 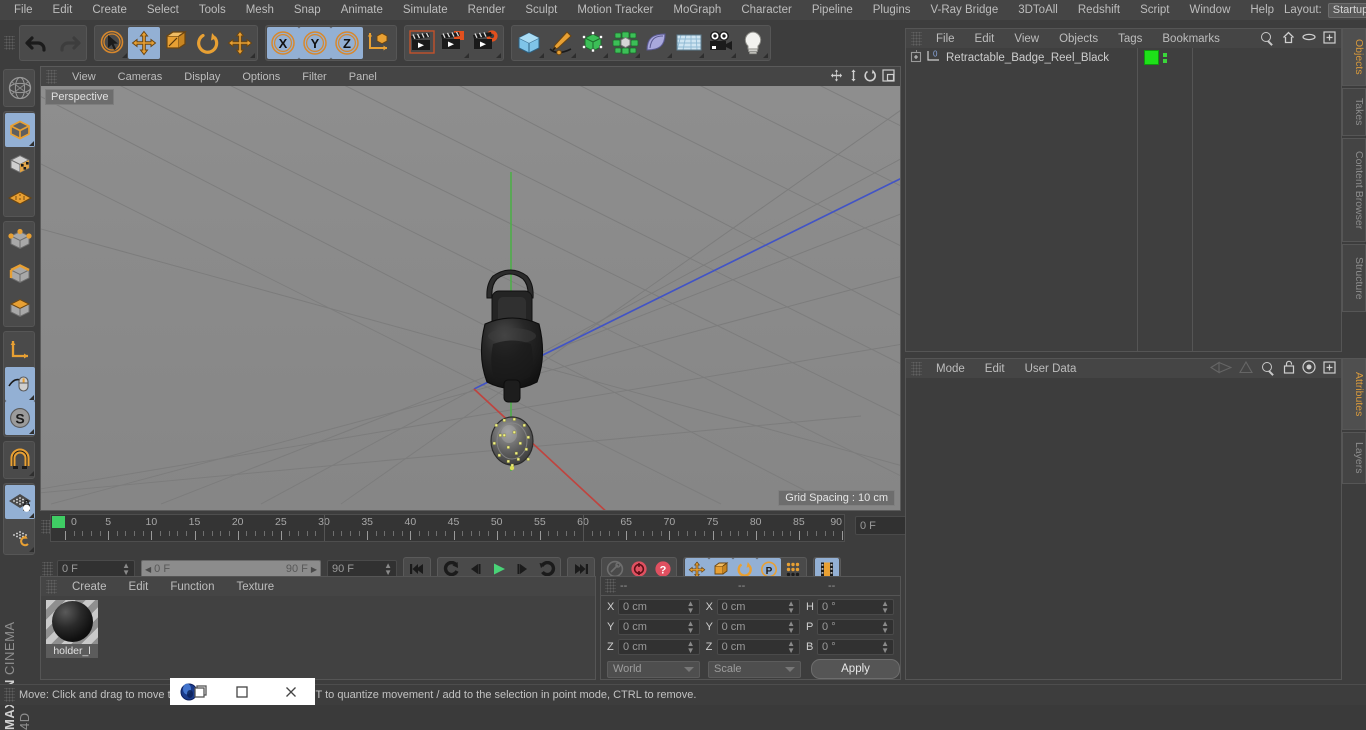 I want to click on redo-button, so click(x=69, y=43).